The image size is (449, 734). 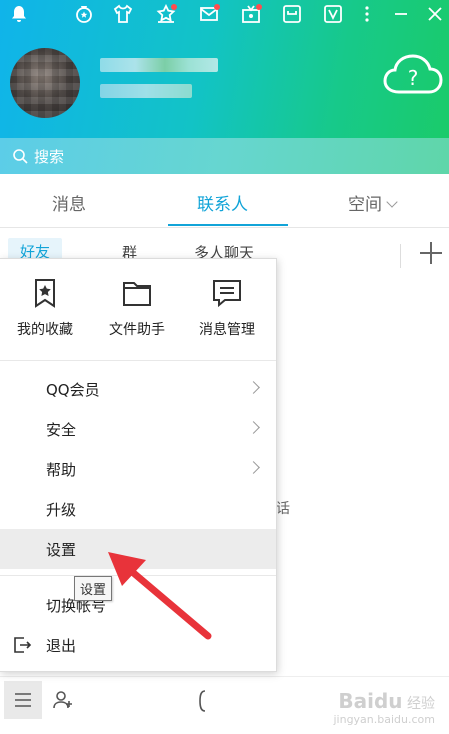 What do you see at coordinates (73, 389) in the screenshot?
I see `menu-item-label: QQ会员` at bounding box center [73, 389].